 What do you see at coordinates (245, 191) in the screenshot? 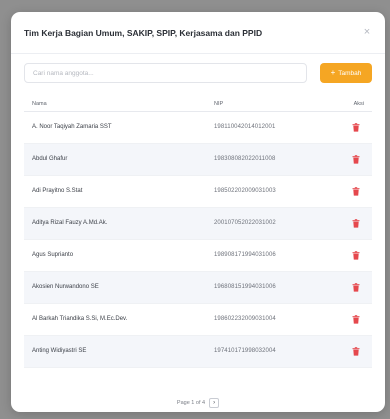
I see `member-nip: 198502202009031003` at bounding box center [245, 191].